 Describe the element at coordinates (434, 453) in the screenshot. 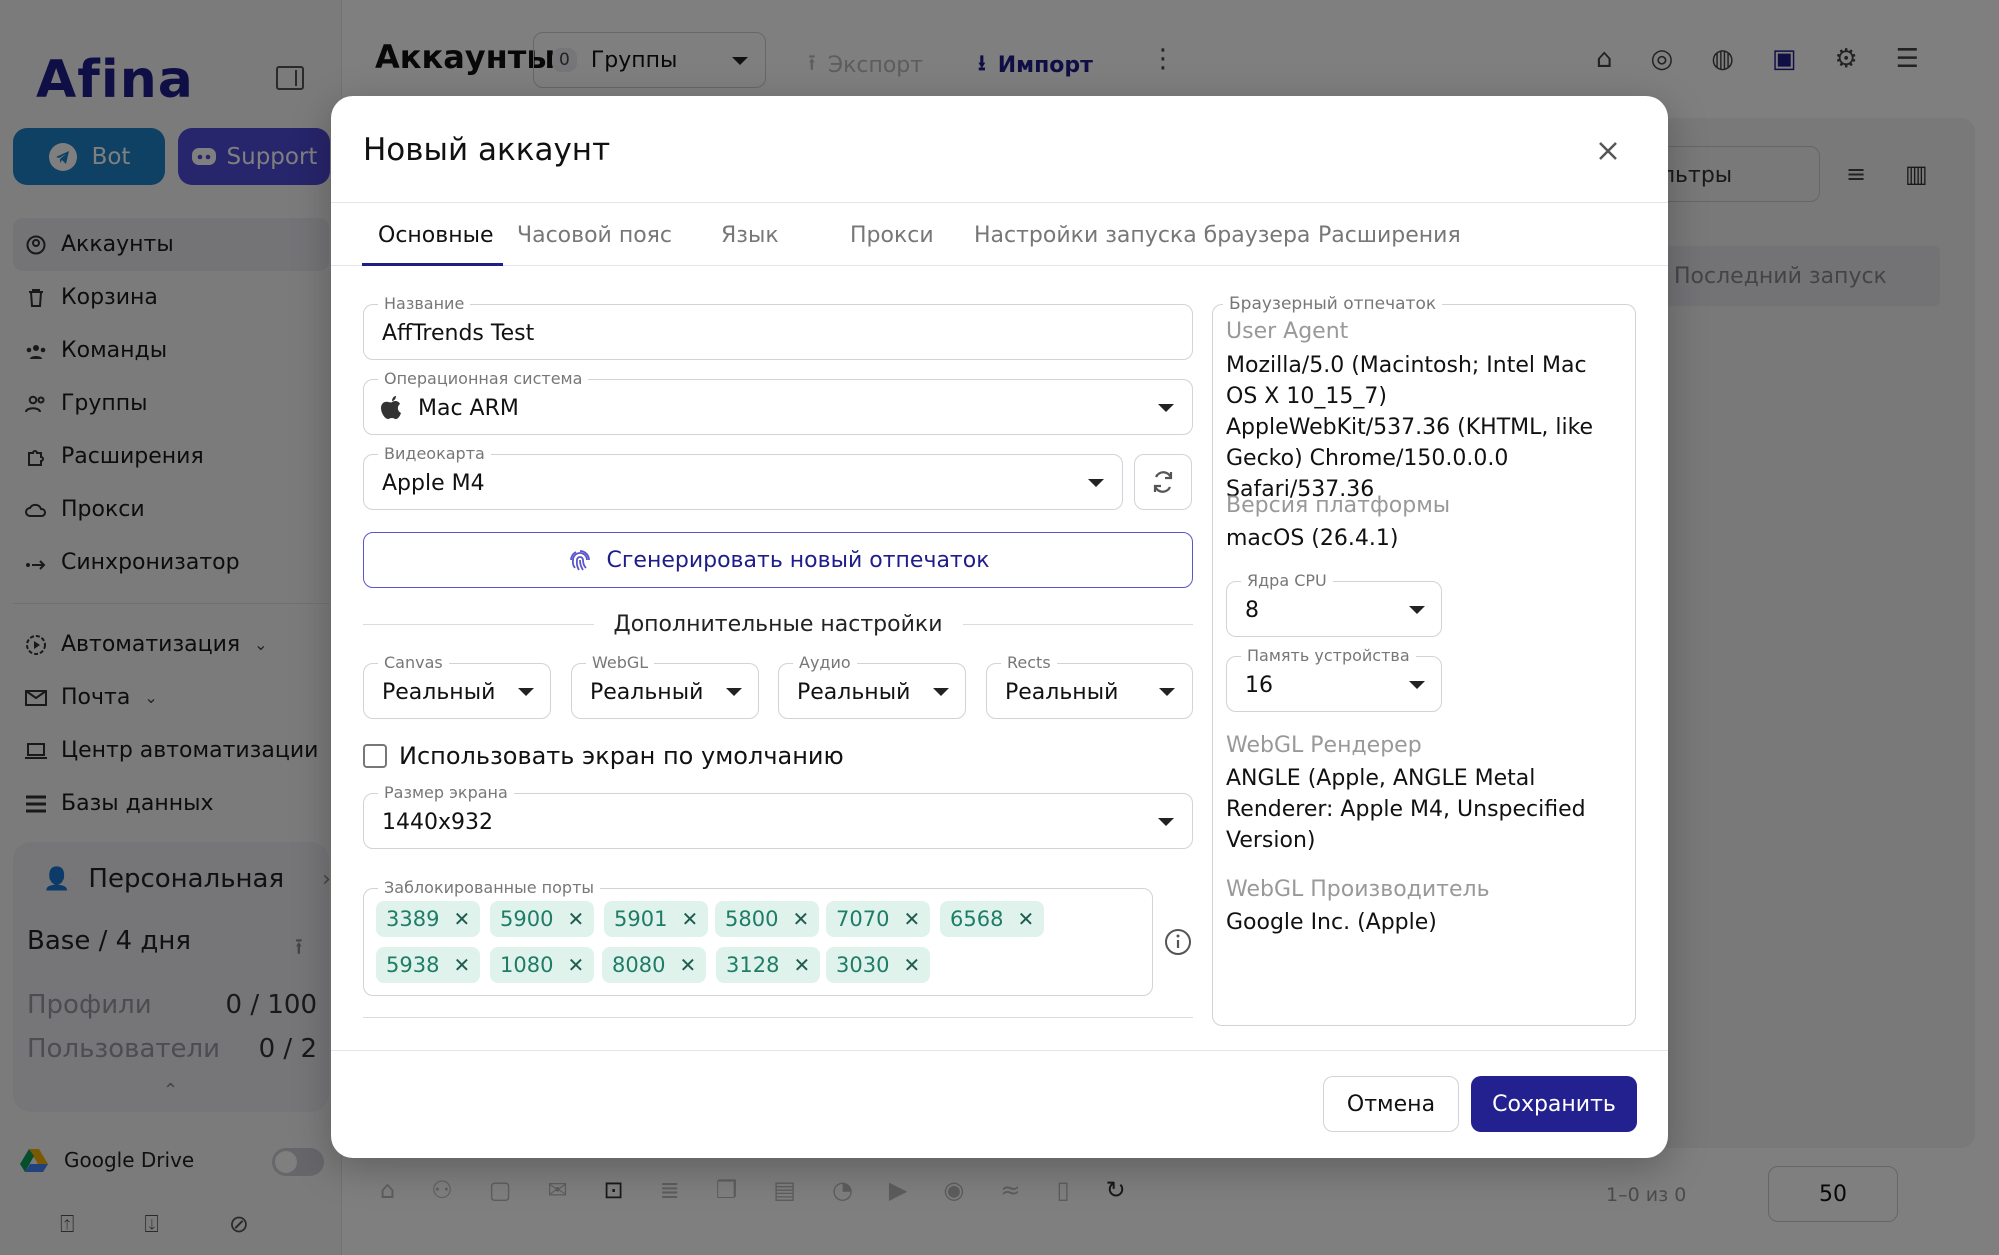

I see `gpu-select-label: Видеокарта` at that location.